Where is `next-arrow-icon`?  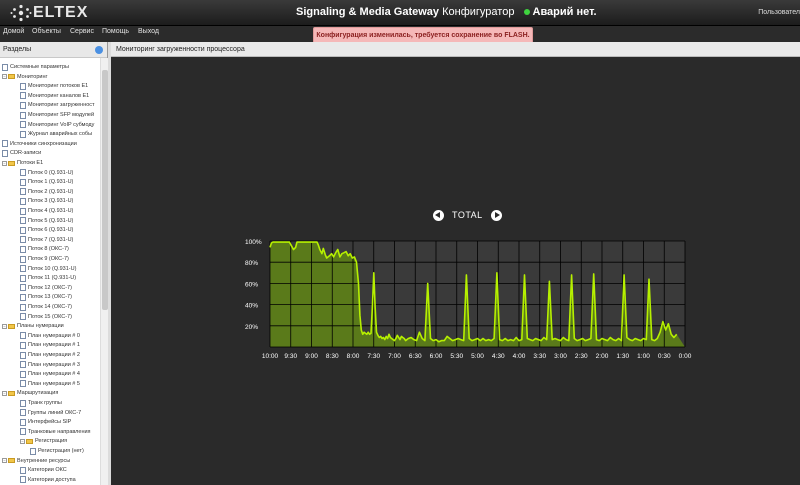 next-arrow-icon is located at coordinates (496, 215).